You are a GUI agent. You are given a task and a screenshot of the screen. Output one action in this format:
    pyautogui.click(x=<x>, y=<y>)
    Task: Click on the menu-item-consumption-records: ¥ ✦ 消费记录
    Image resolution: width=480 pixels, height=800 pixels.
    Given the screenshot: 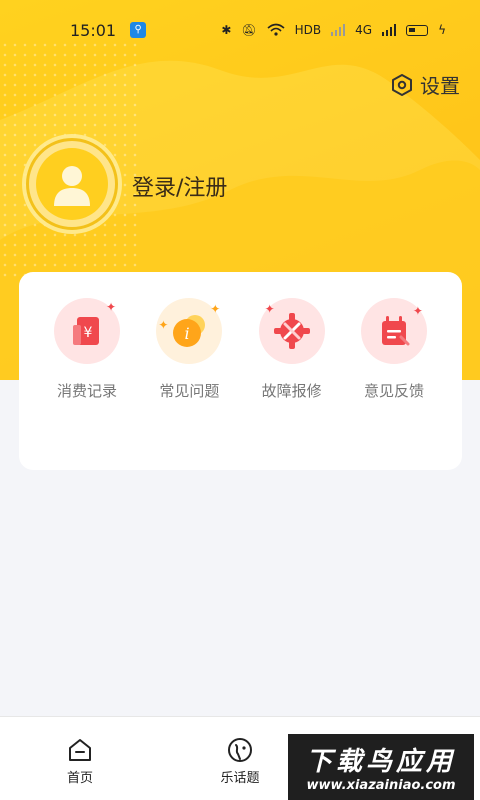 What is the action you would take?
    pyautogui.click(x=87, y=349)
    